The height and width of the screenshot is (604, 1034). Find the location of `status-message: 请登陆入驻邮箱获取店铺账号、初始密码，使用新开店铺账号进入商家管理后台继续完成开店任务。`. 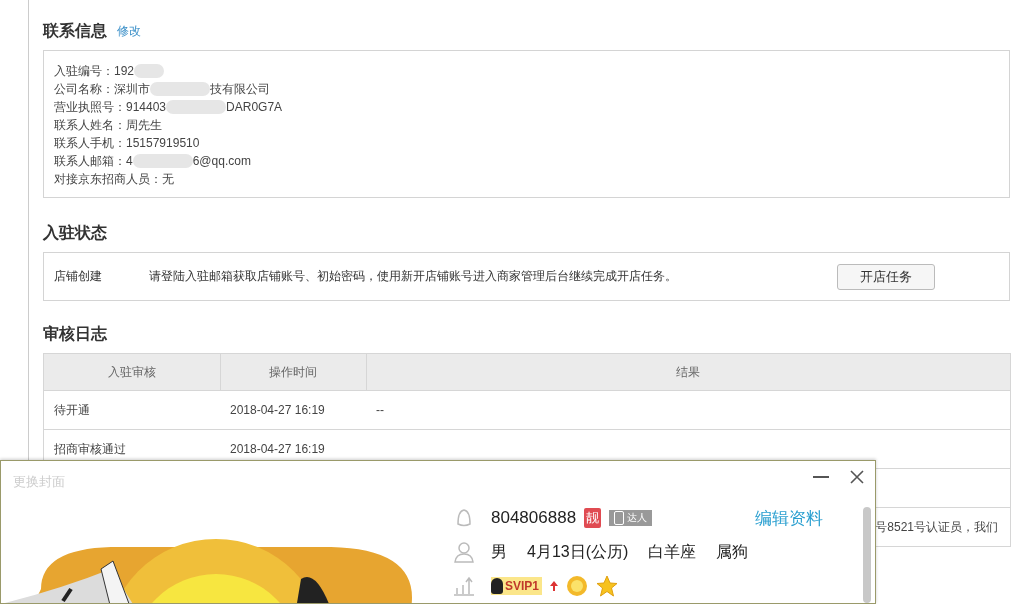

status-message: 请登陆入驻邮箱获取店铺账号、初始密码，使用新开店铺账号进入商家管理后台继续完成开店任务。 is located at coordinates (413, 276).